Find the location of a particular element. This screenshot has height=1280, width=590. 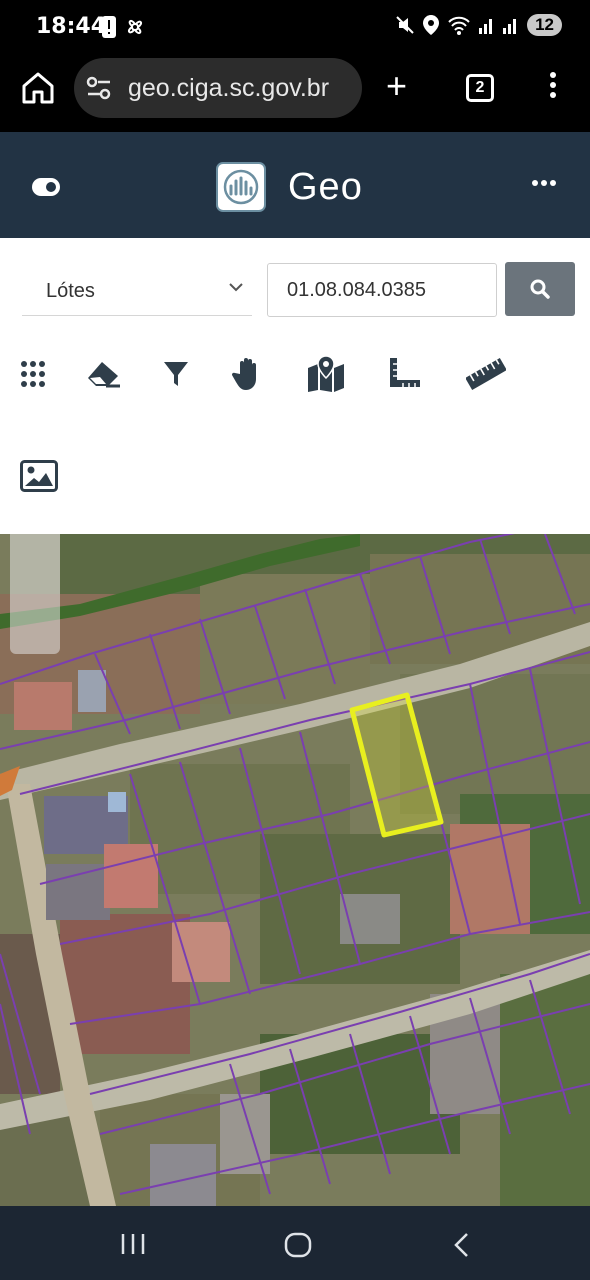

image-icon is located at coordinates (39, 476).